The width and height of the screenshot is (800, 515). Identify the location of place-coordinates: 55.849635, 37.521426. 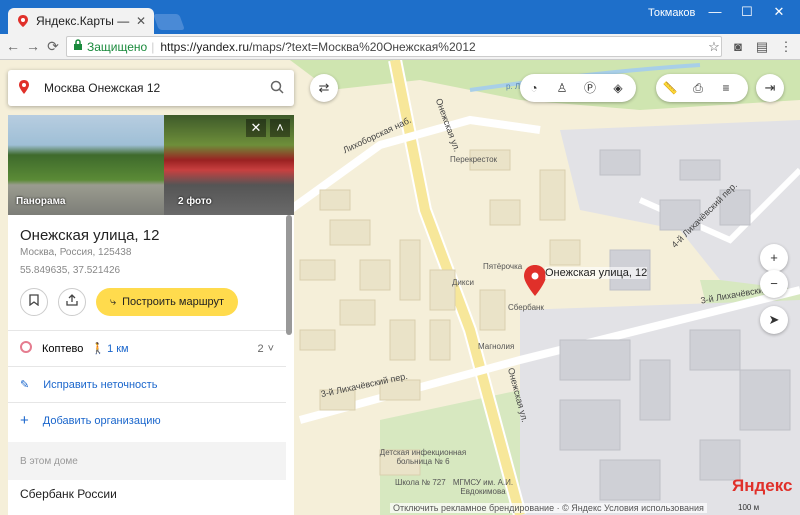
(70, 270).